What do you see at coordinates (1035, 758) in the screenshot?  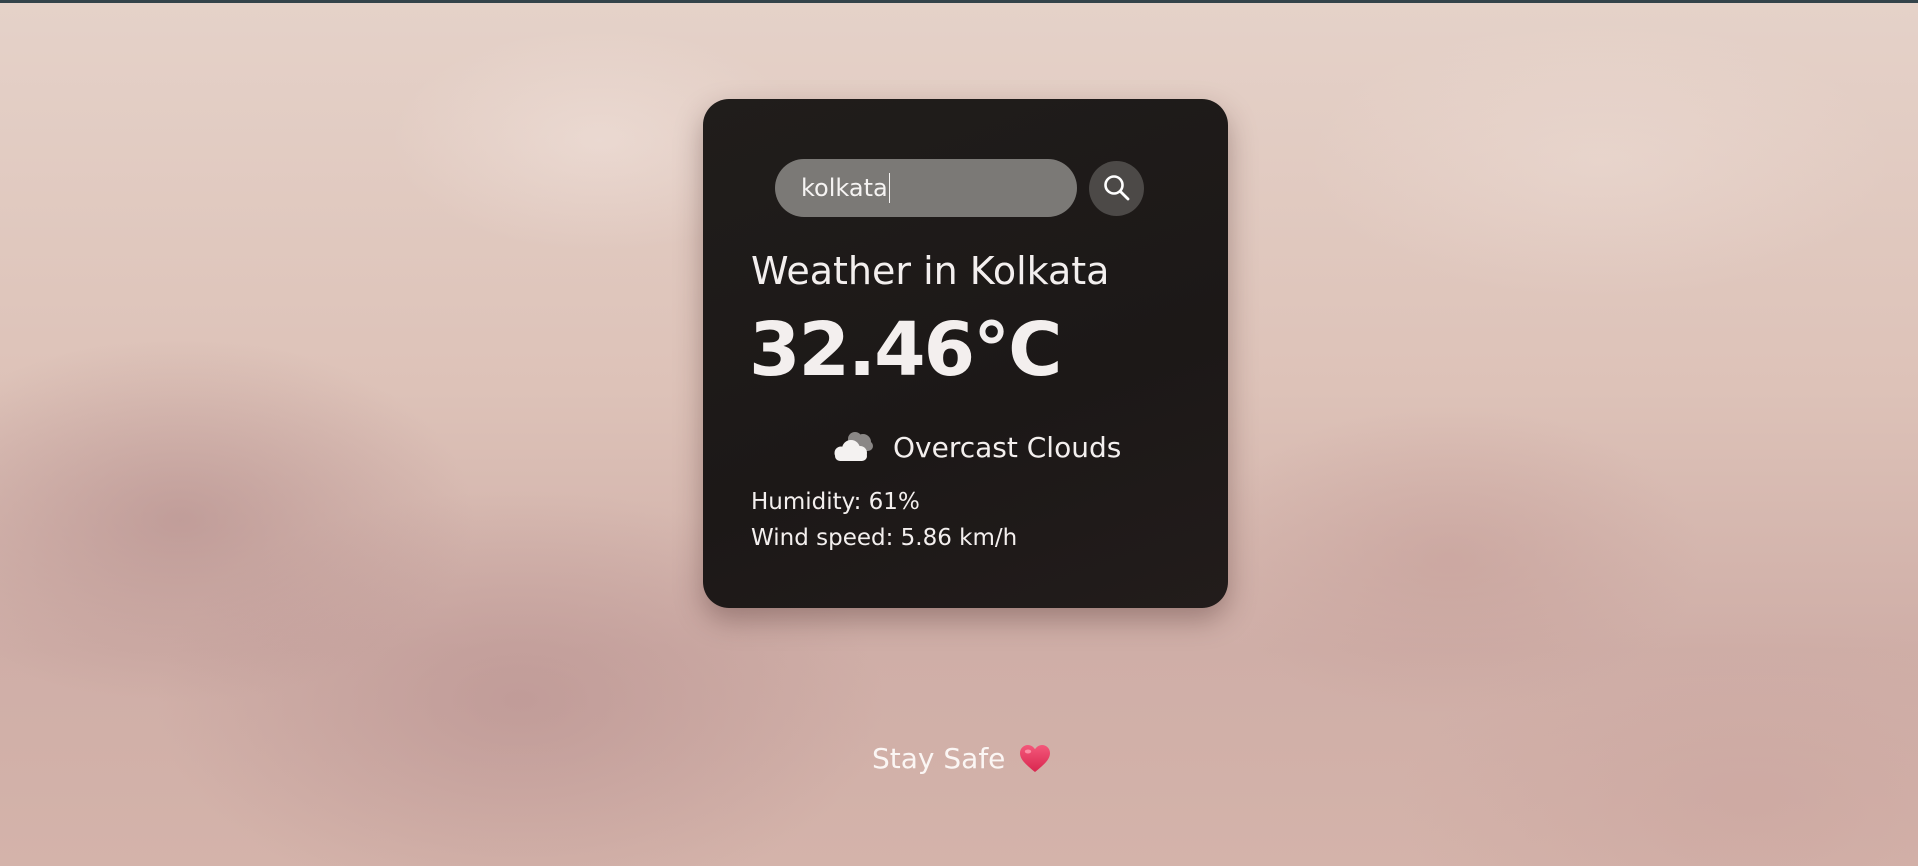 I see `heart-icon` at bounding box center [1035, 758].